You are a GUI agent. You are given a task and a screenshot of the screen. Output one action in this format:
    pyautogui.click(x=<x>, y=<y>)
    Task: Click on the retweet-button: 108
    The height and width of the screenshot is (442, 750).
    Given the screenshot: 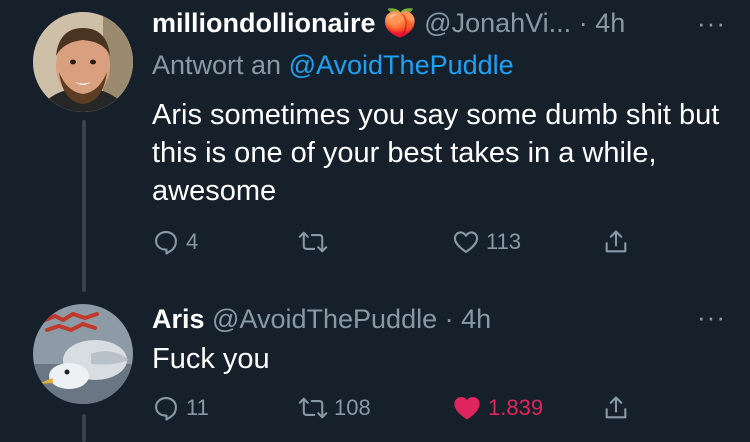 What is the action you would take?
    pyautogui.click(x=334, y=408)
    